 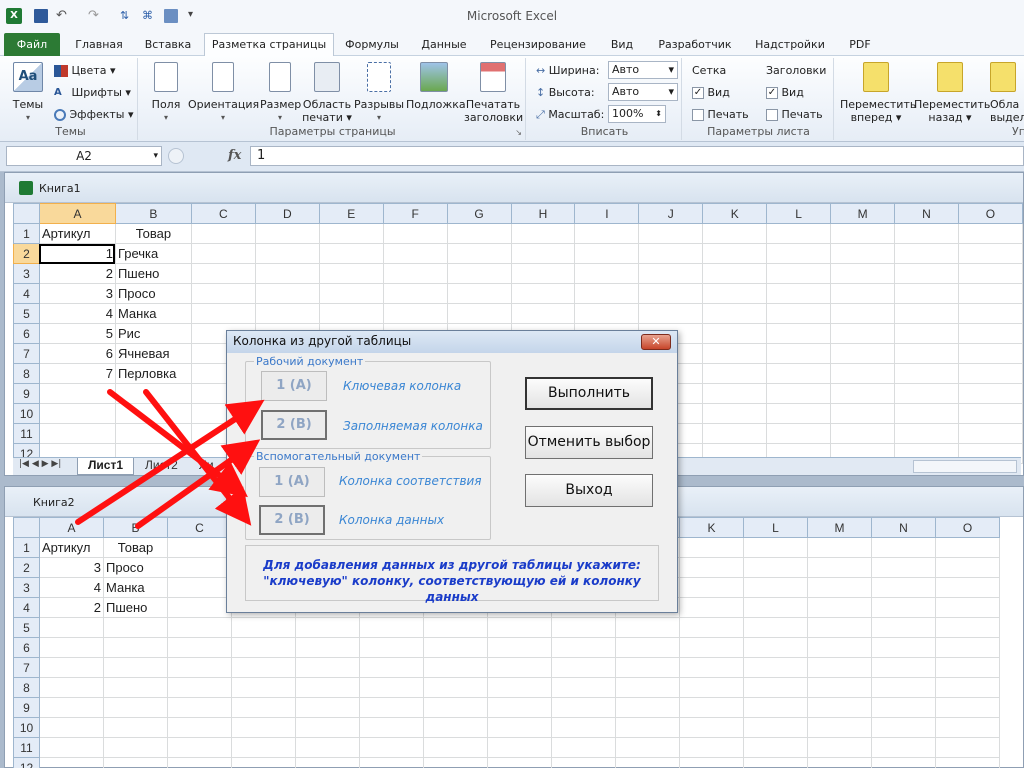 I want to click on name-box-dropdown-icon: ▾, so click(x=155, y=156).